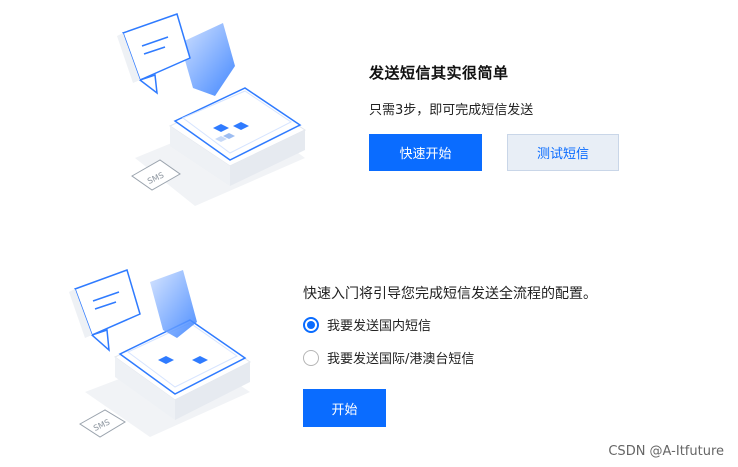 The width and height of the screenshot is (738, 467). What do you see at coordinates (379, 326) in the screenshot?
I see `radio-label: 我要发送国内短信` at bounding box center [379, 326].